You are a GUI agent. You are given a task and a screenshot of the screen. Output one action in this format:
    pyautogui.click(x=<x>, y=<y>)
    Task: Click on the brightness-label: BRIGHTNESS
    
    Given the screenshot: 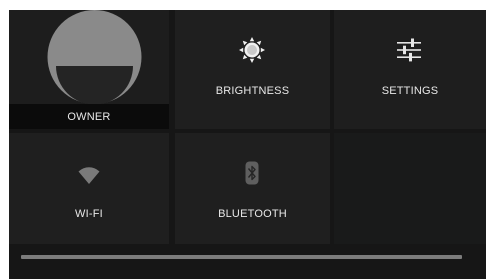 What is the action you would take?
    pyautogui.click(x=252, y=91)
    